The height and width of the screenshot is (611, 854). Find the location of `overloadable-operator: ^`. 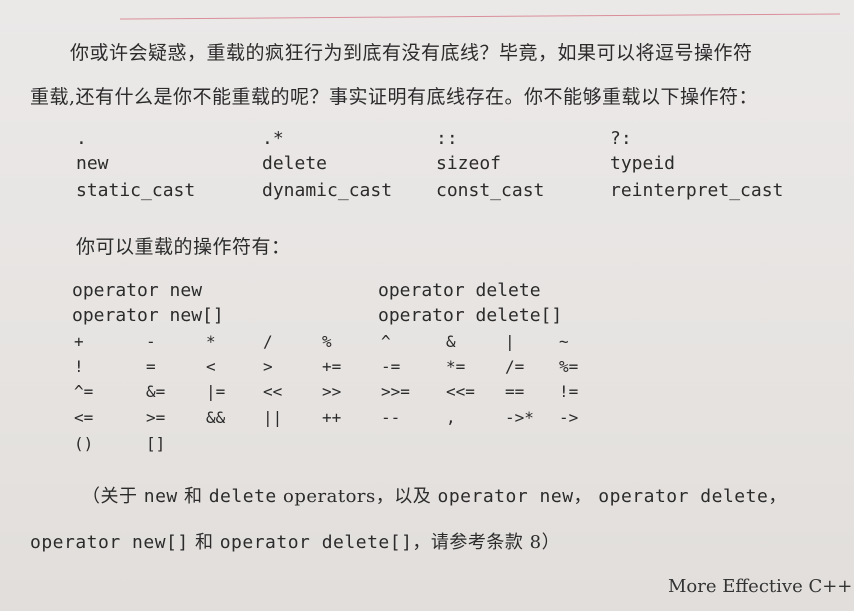

overloadable-operator: ^ is located at coordinates (386, 341).